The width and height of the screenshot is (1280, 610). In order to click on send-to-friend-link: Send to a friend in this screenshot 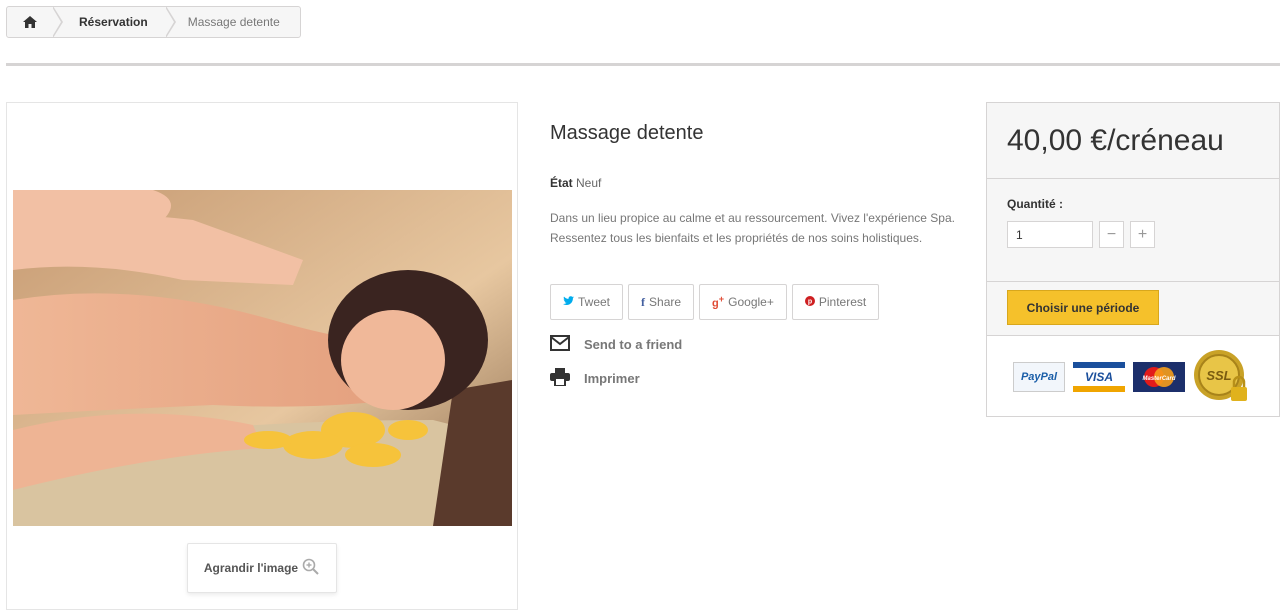, I will do `click(616, 344)`.